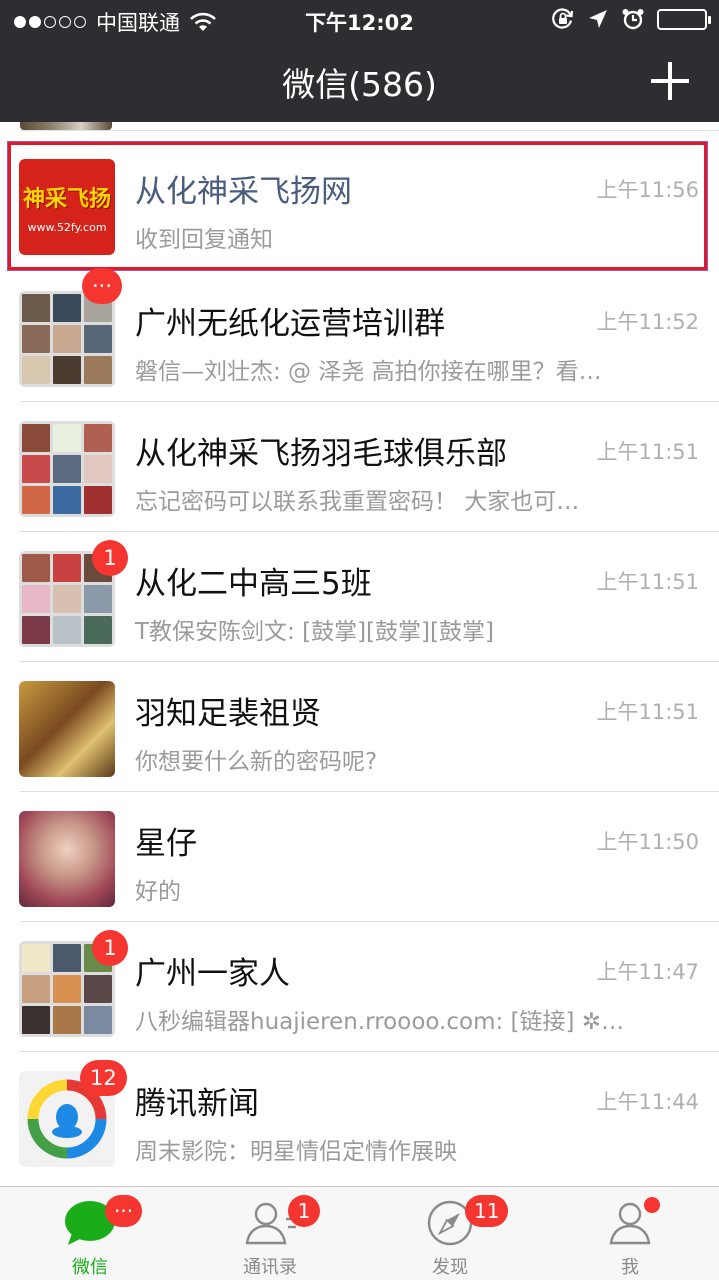 The image size is (719, 1280). What do you see at coordinates (290, 324) in the screenshot?
I see `chat-name: 广州无纸化运营培训群` at bounding box center [290, 324].